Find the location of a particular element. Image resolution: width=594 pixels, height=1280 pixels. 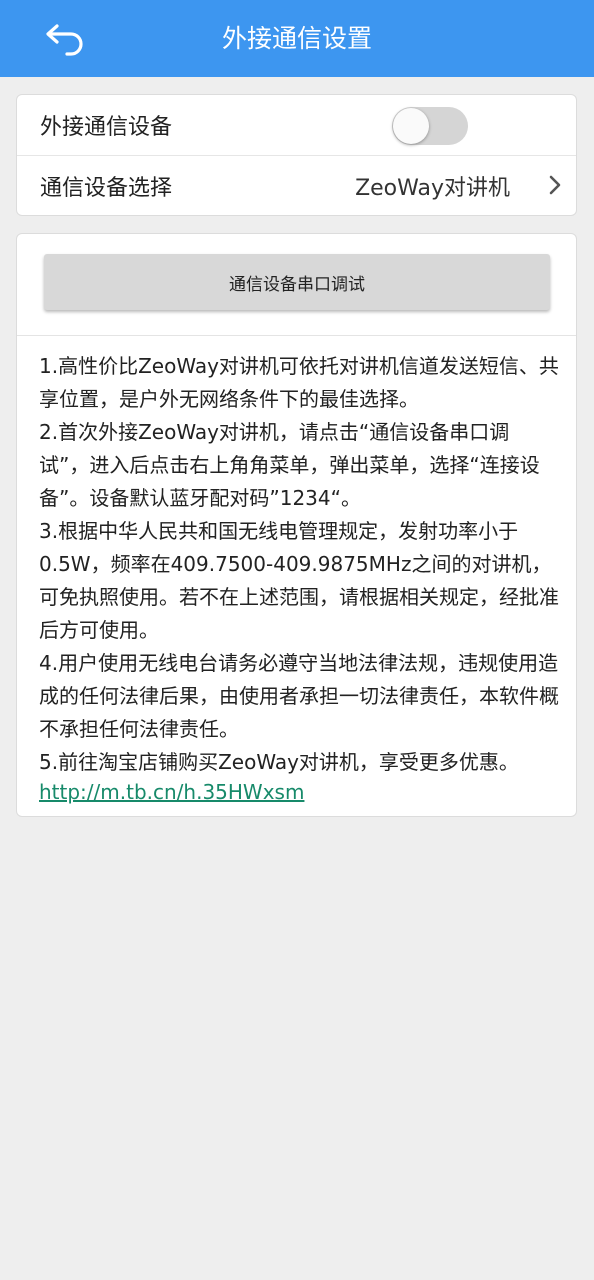

toggle-knob is located at coordinates (411, 126).